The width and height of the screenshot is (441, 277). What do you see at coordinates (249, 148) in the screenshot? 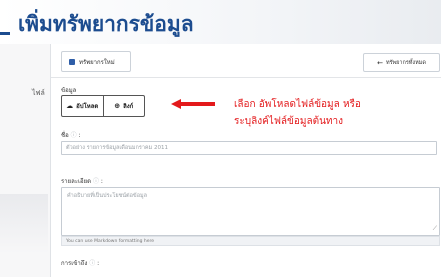
I see `name-input: ตัวอย่าง รายการข้อมูลเดือนมกราคม 2011` at bounding box center [249, 148].